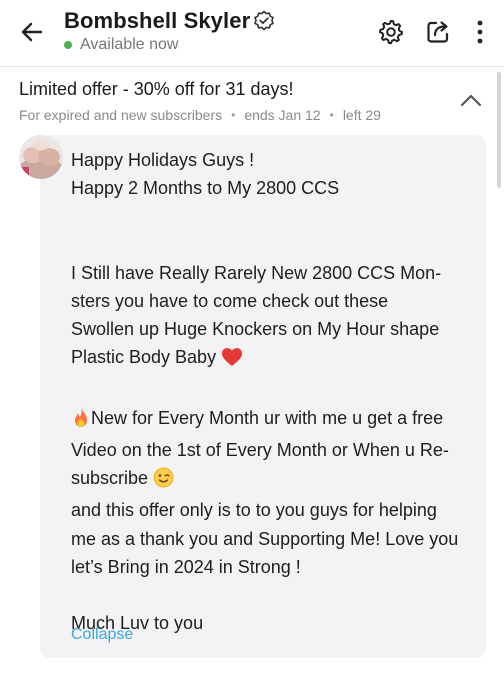 This screenshot has width=504, height=680. I want to click on message-line: Plastic Body Baby, so click(144, 357).